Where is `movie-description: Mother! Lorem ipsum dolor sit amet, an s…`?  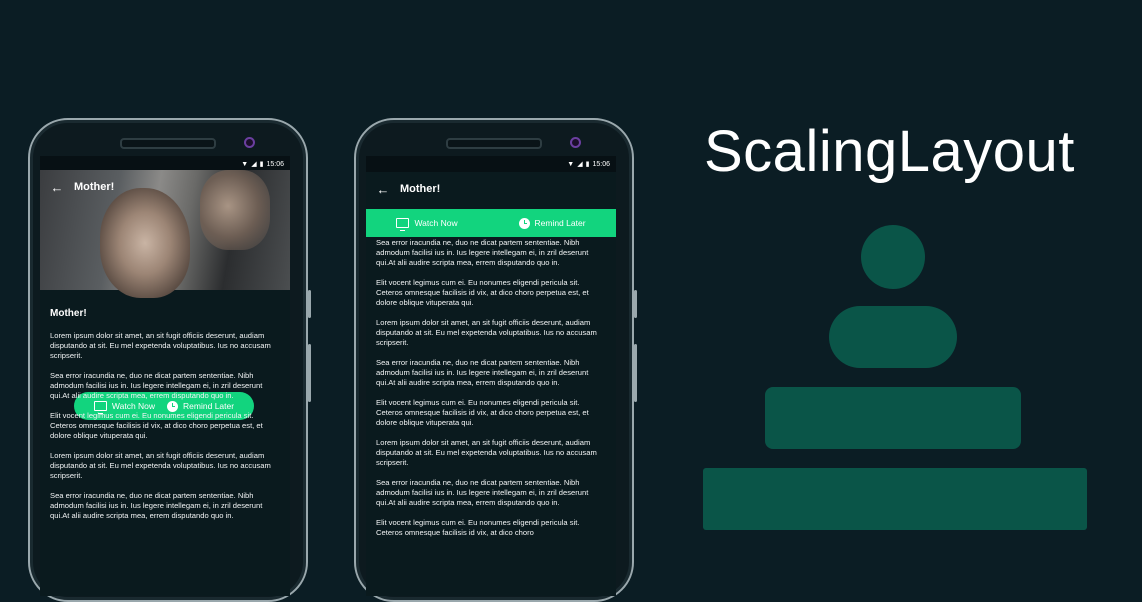 movie-description: Mother! Lorem ipsum dolor sit amet, an s… is located at coordinates (164, 419).